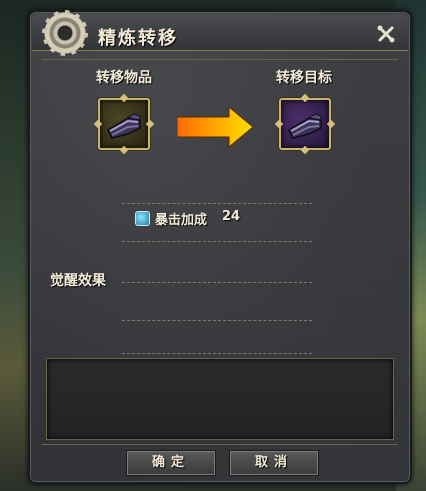 The height and width of the screenshot is (491, 426). I want to click on title-bar: 精炼转移, so click(220, 33).